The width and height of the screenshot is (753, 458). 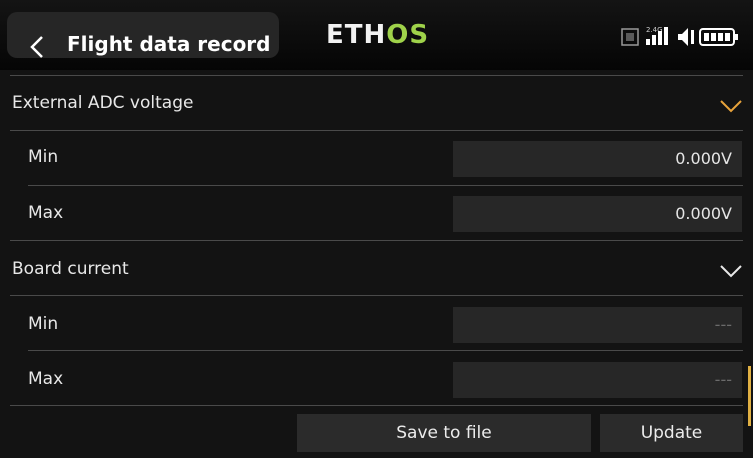 I want to click on chevron-left-icon, so click(x=38, y=47).